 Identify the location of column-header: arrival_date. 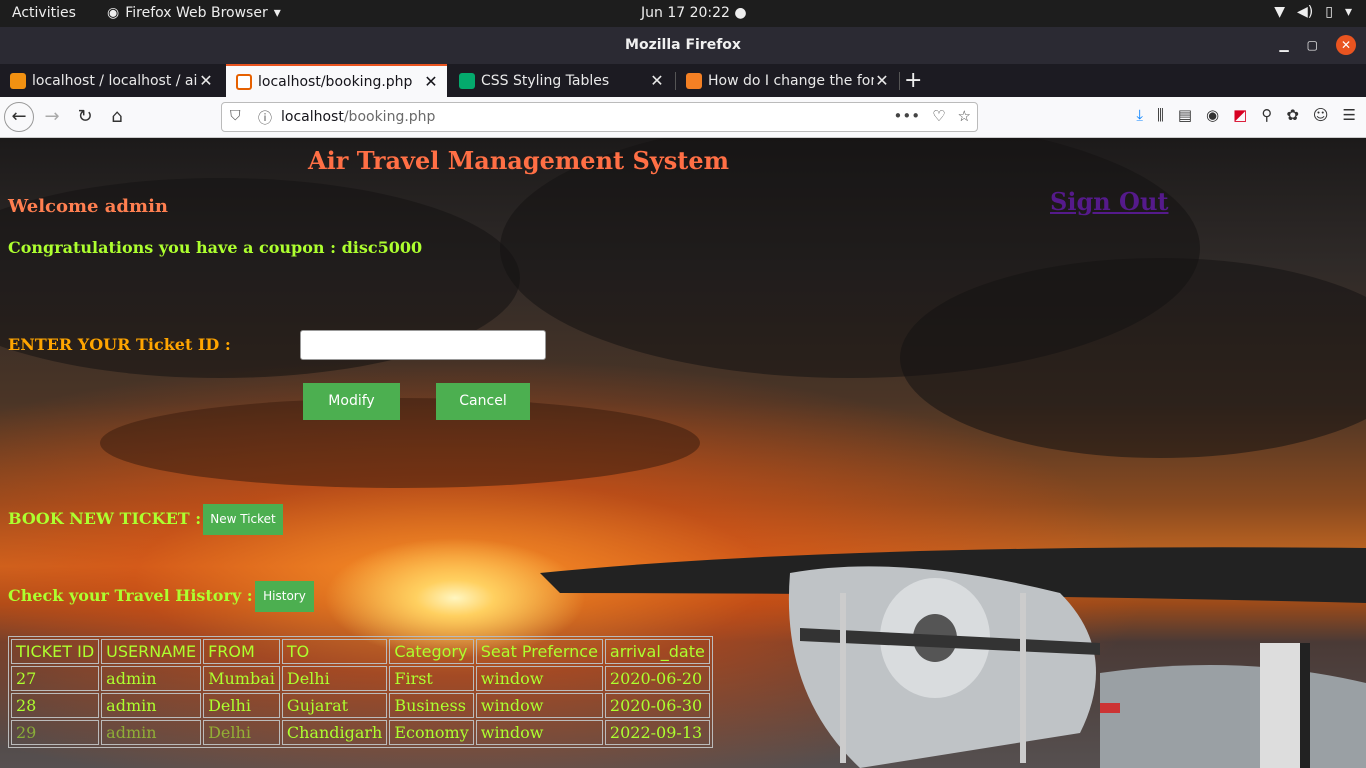
(657, 651).